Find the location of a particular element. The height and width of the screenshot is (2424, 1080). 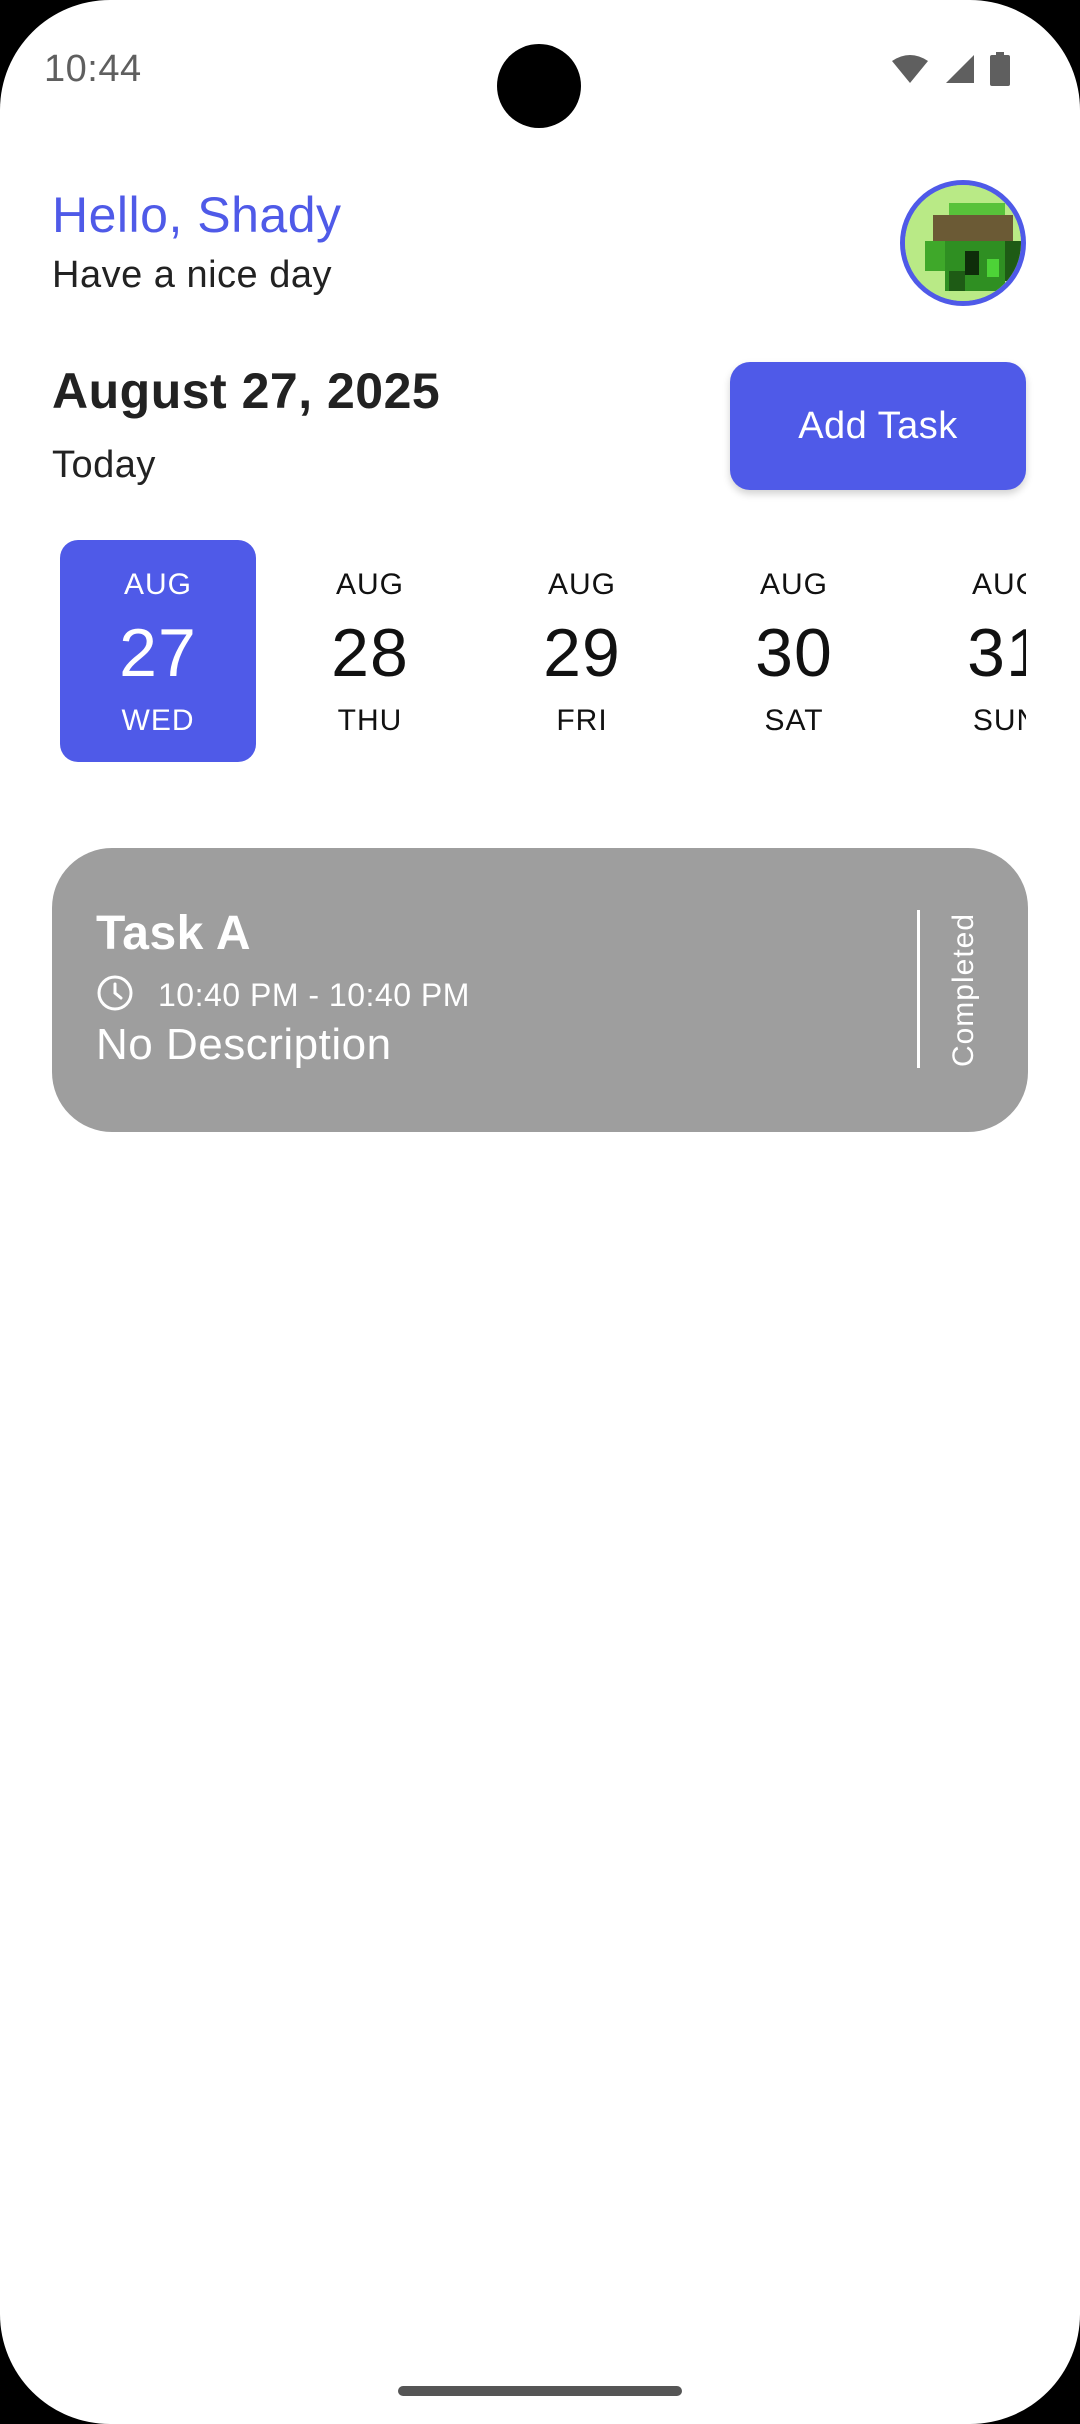

task-time: 10:40 PM - 10:40 PM is located at coordinates (314, 995).